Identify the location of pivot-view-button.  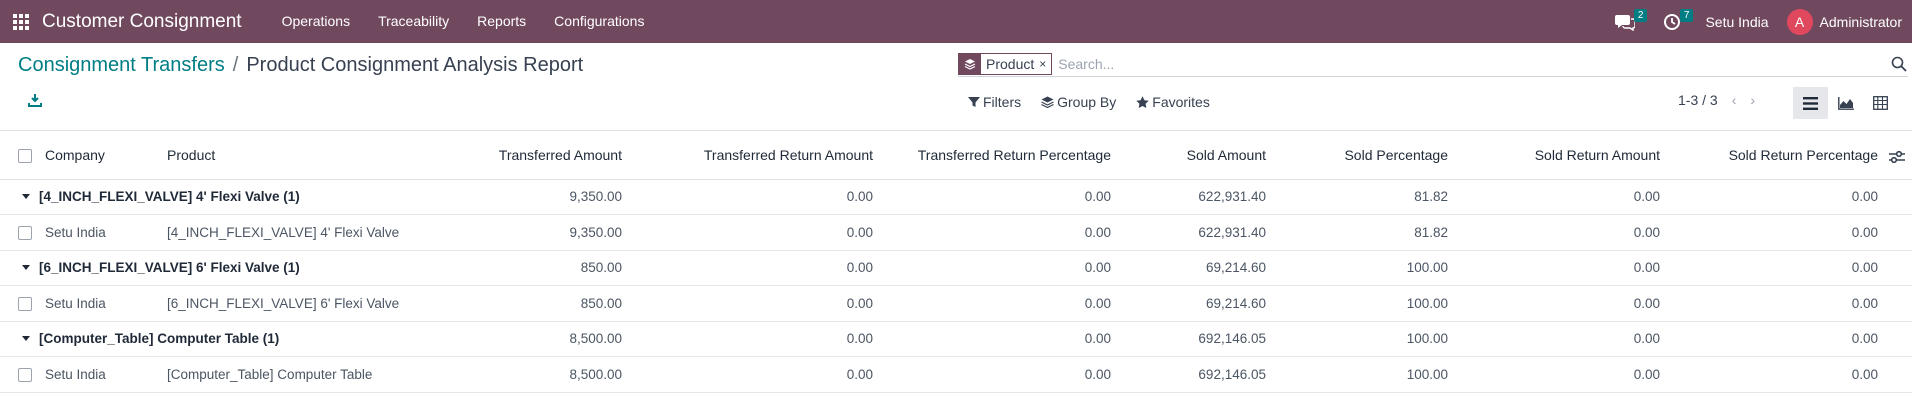
(1880, 103).